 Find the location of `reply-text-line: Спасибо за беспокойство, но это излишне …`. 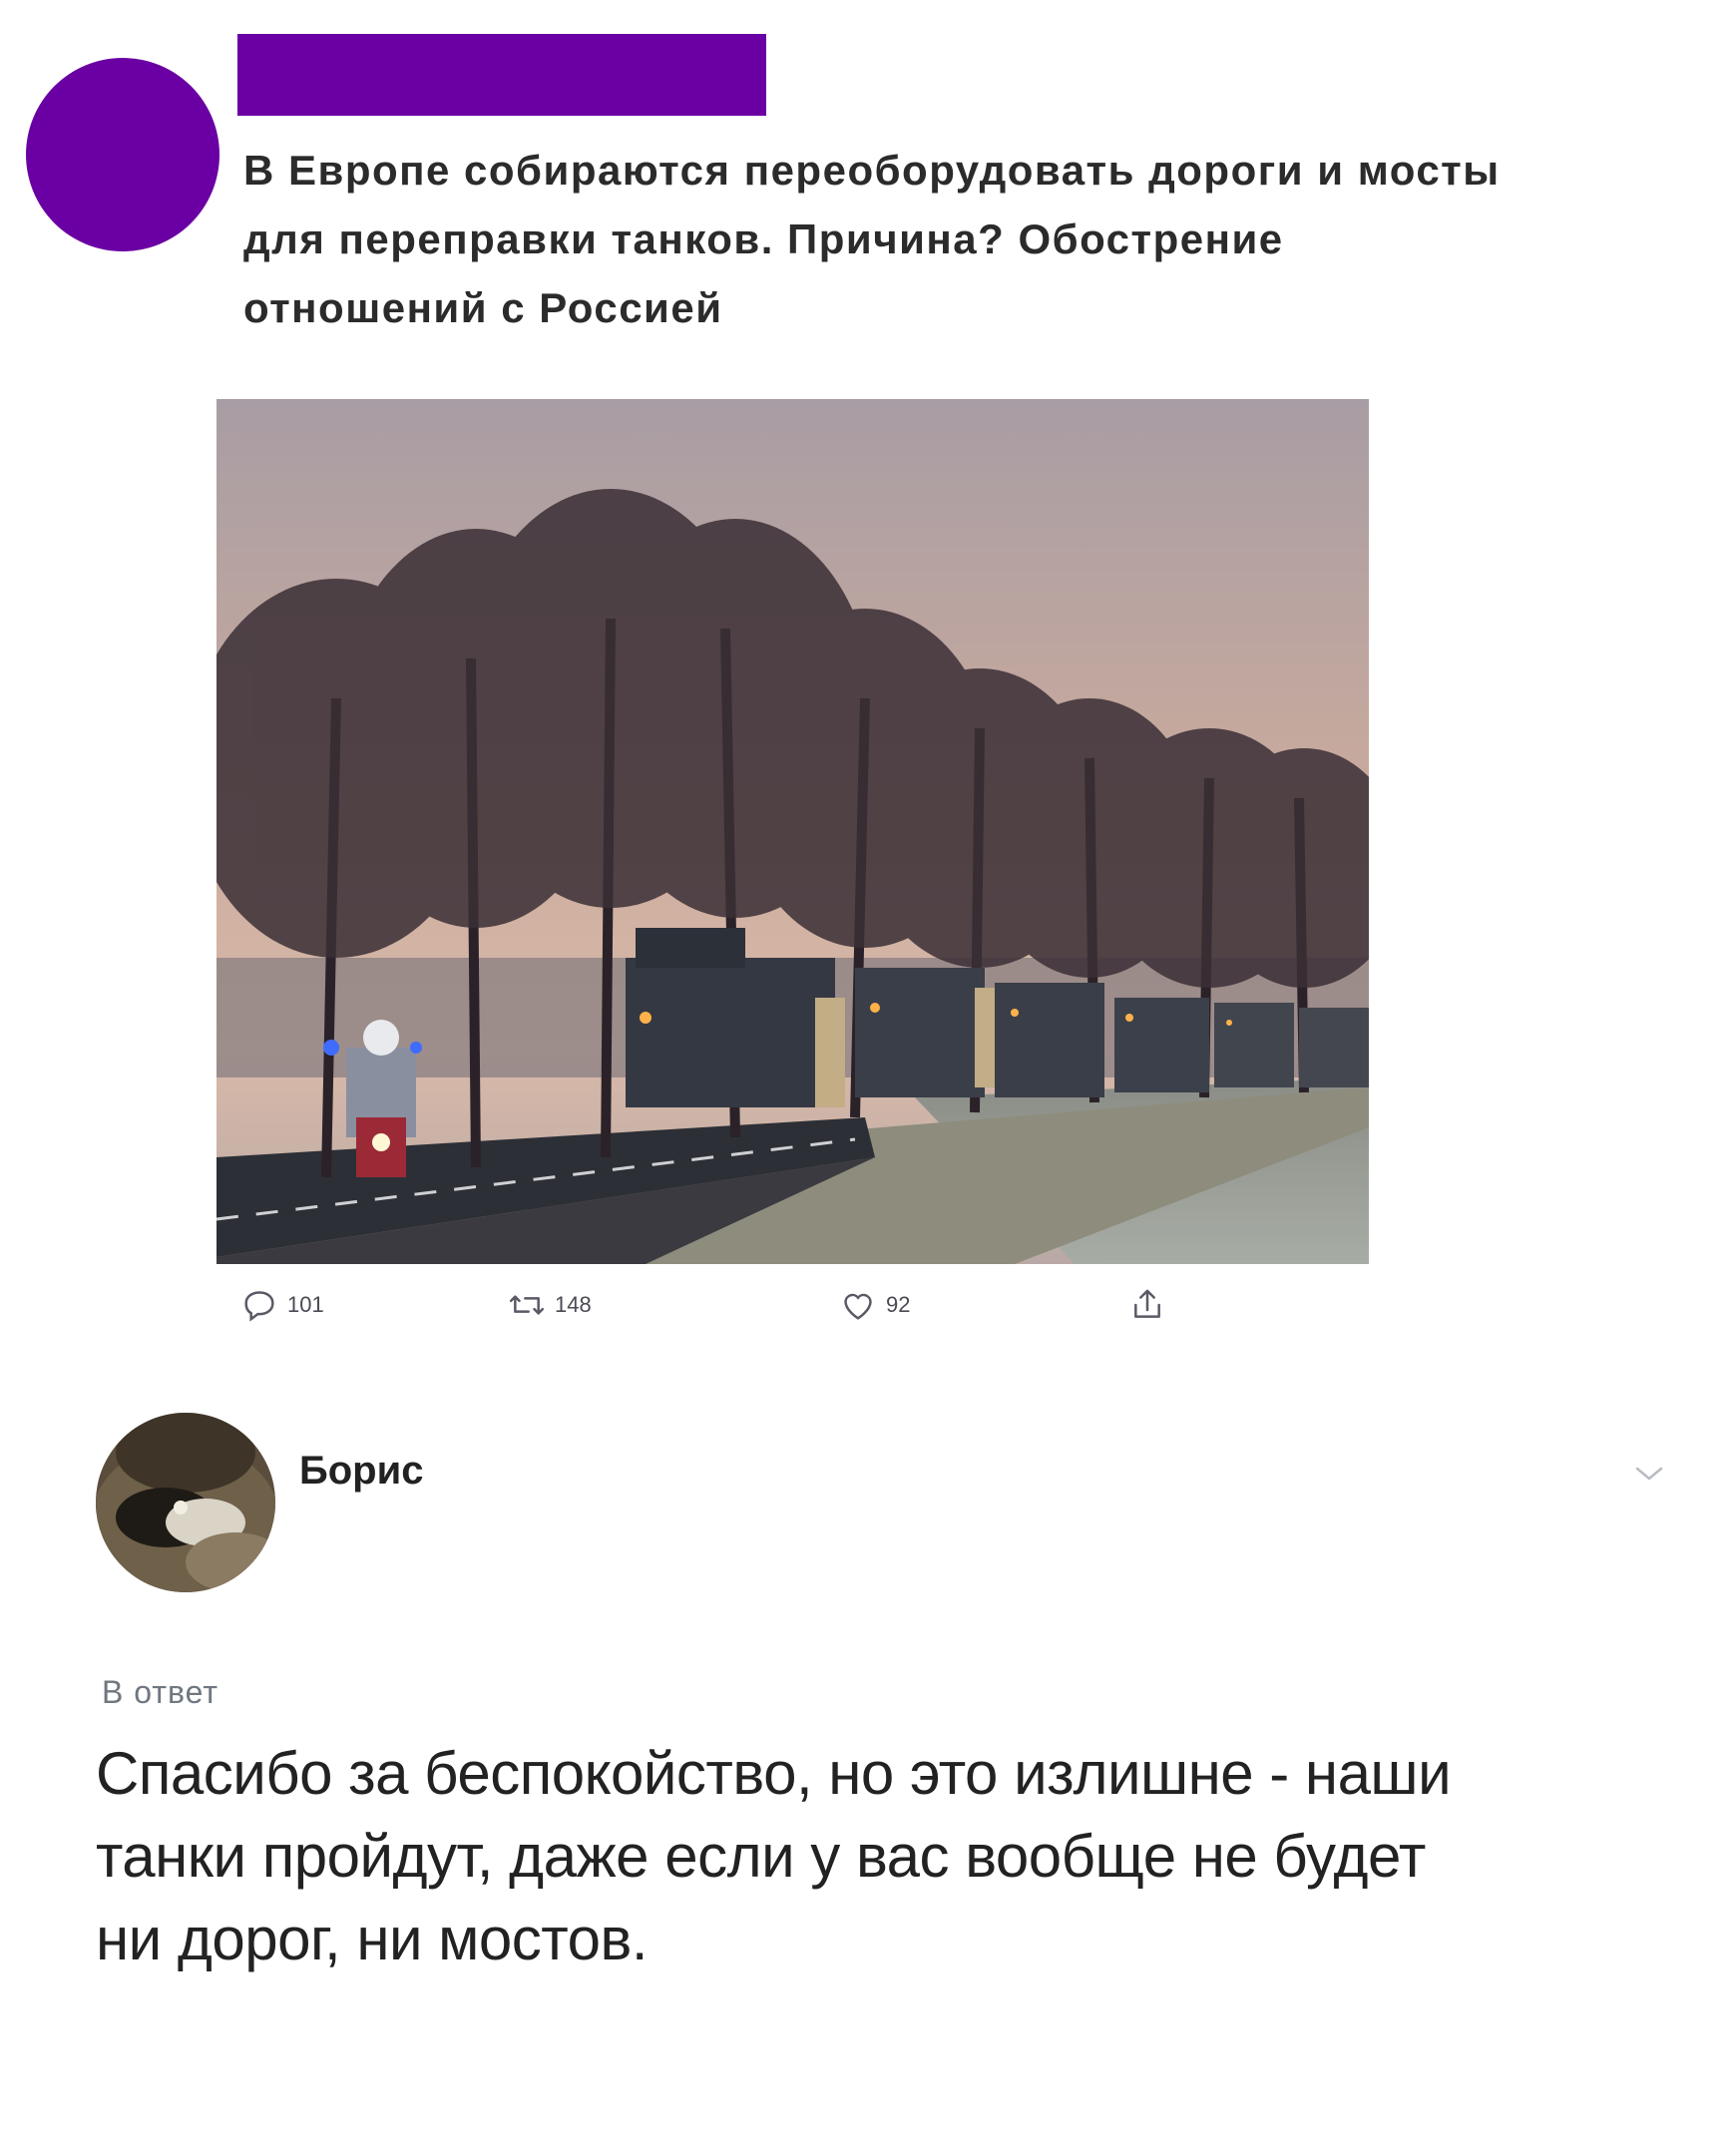

reply-text-line: Спасибо за беспокойство, но это излишне … is located at coordinates (774, 1773).